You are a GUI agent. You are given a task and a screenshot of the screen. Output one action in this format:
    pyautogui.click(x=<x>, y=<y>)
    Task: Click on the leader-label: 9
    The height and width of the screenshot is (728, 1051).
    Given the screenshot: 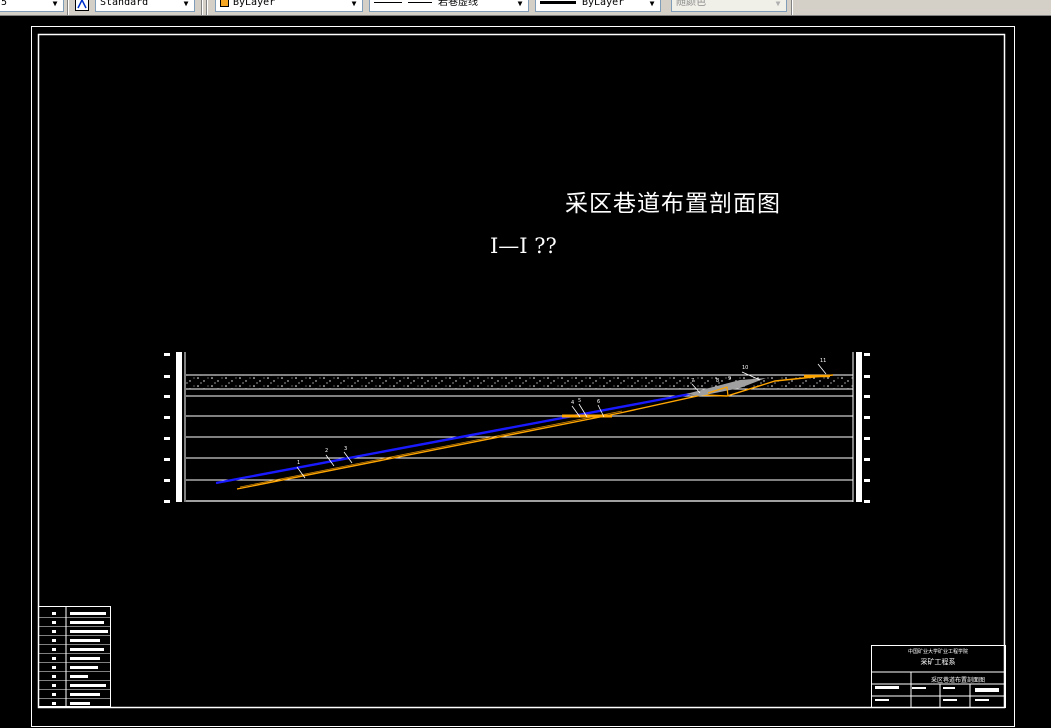 What is the action you would take?
    pyautogui.click(x=729, y=379)
    